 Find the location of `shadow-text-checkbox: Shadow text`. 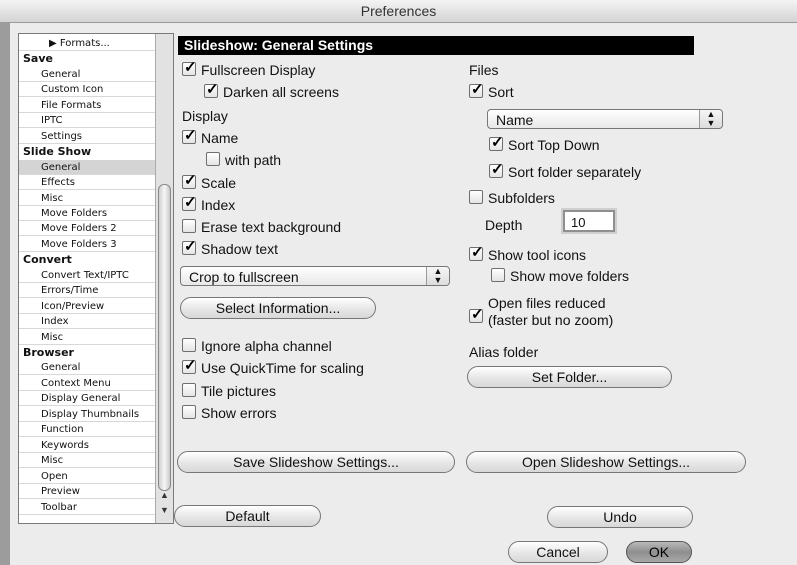

shadow-text-checkbox: Shadow text is located at coordinates (230, 247).